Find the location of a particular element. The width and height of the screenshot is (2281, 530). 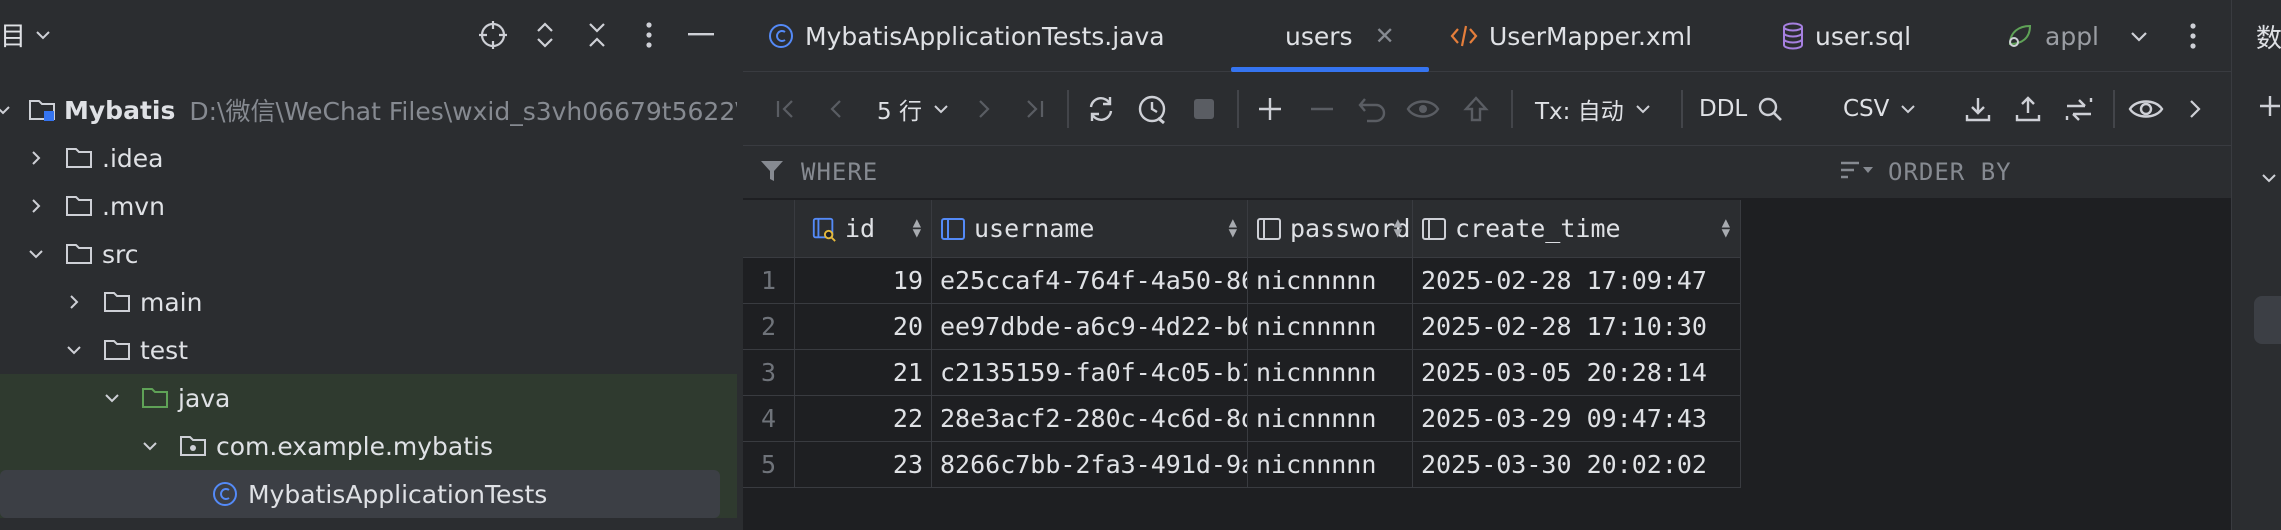

tab-user-mapper-xml: UserMapper.xml is located at coordinates (1570, 36).